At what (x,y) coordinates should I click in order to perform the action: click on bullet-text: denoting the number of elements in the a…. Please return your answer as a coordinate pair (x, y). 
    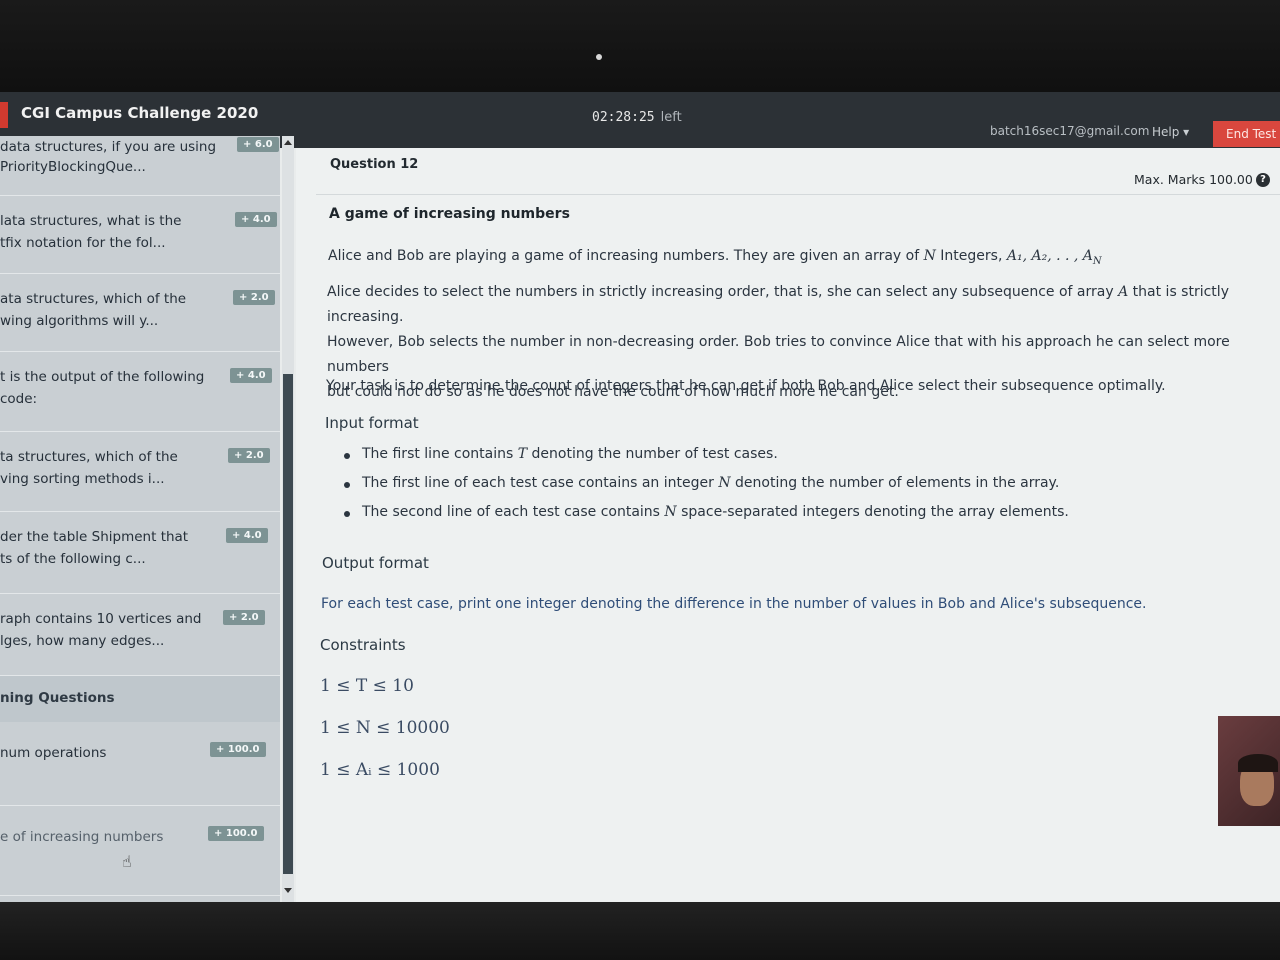
    Looking at the image, I should click on (895, 483).